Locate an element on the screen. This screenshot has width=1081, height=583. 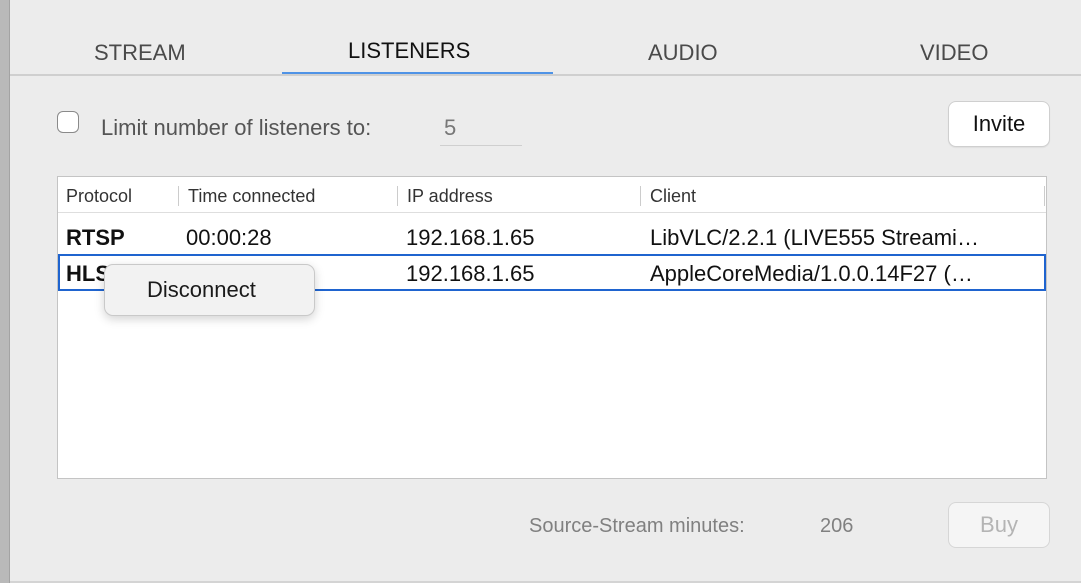
source-stream-minutes-label: Source-Stream minutes: is located at coordinates (637, 526).